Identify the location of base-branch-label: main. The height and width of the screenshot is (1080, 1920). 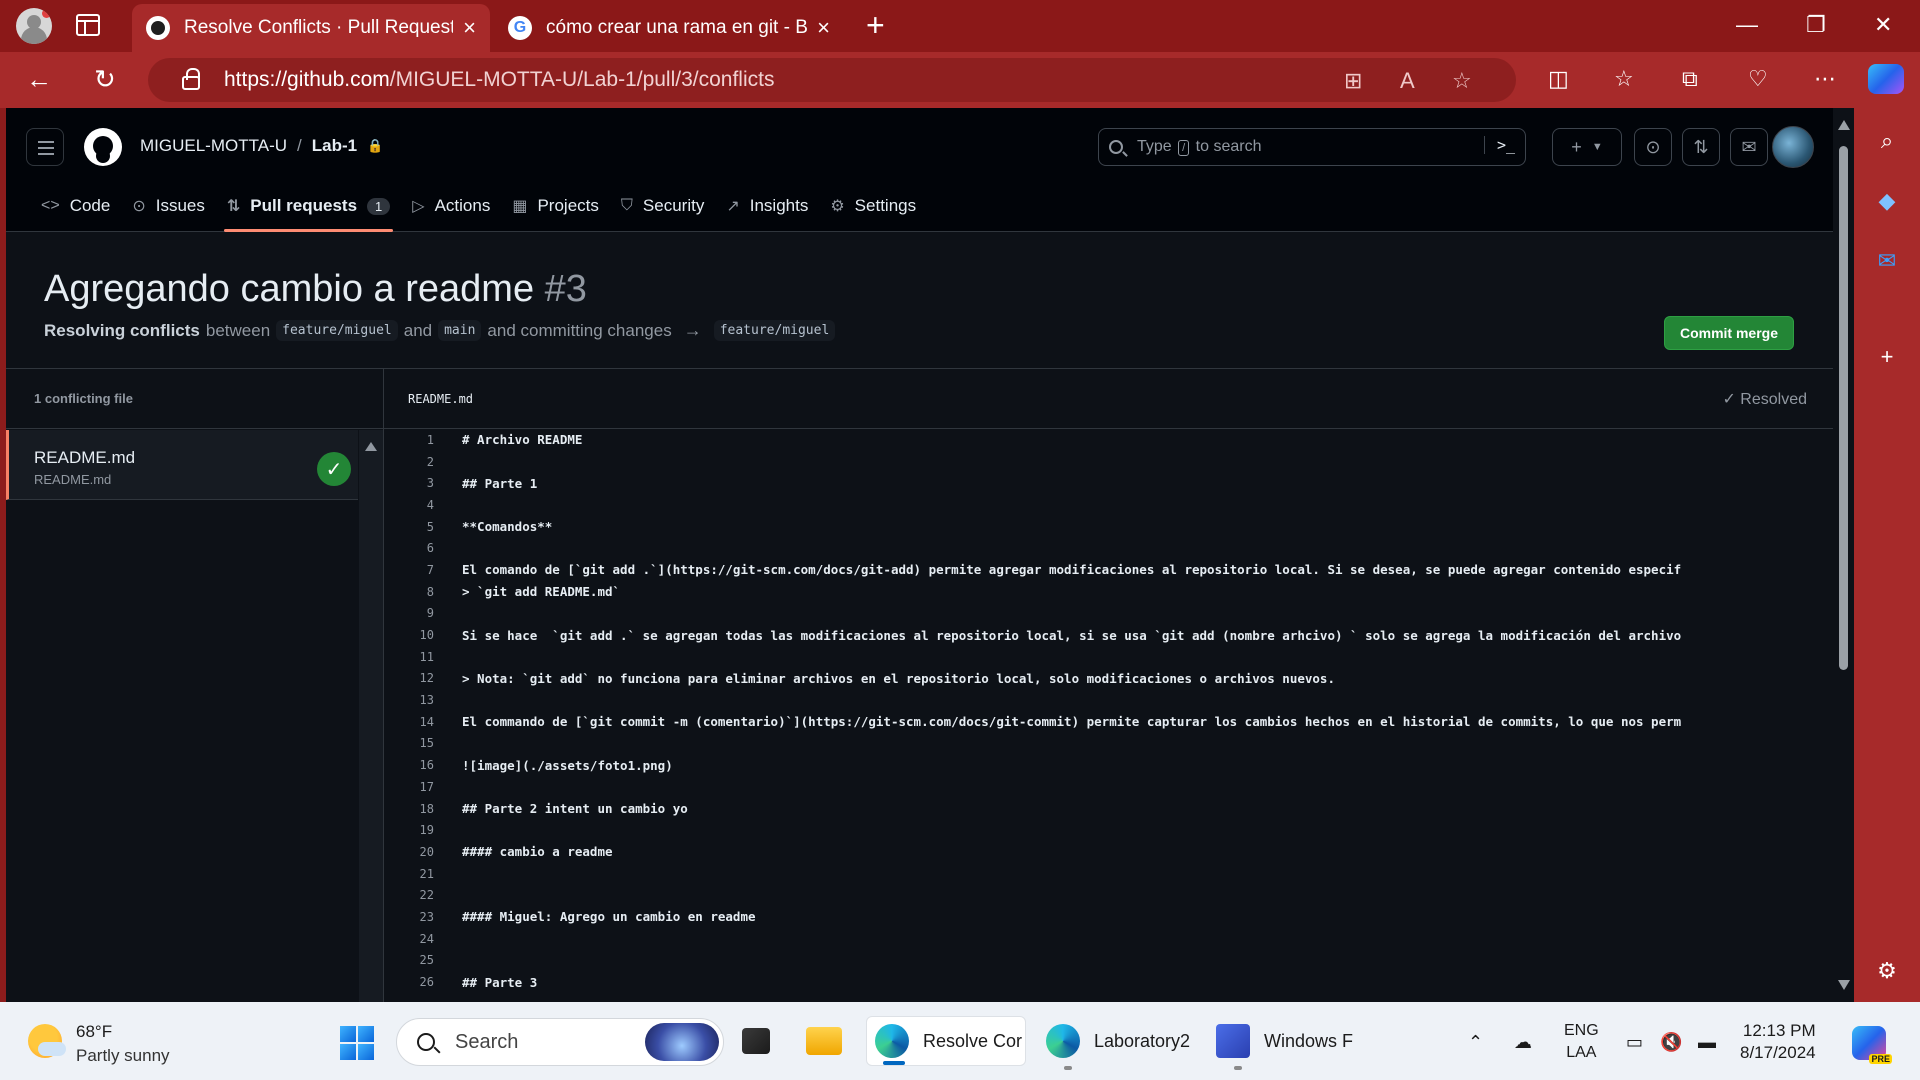
(460, 330).